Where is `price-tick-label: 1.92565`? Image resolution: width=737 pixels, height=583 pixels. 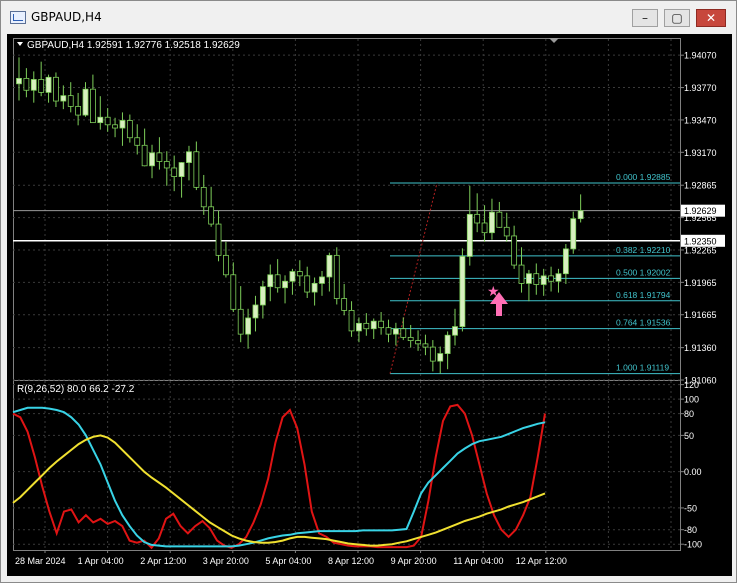 price-tick-label: 1.92565 is located at coordinates (700, 218).